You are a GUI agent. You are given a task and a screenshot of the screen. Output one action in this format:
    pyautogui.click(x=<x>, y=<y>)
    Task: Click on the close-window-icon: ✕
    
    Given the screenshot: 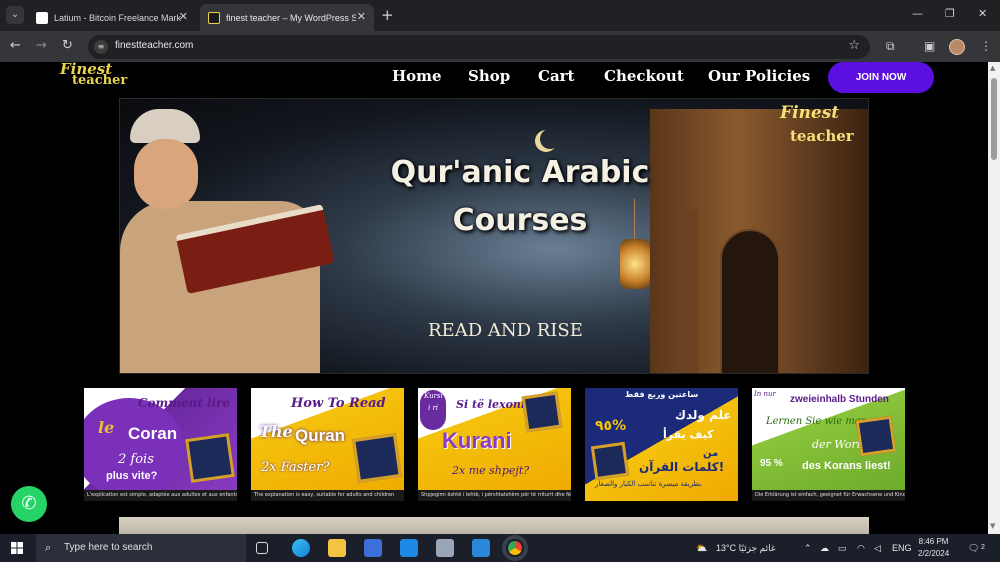 What is the action you would take?
    pyautogui.click(x=982, y=13)
    